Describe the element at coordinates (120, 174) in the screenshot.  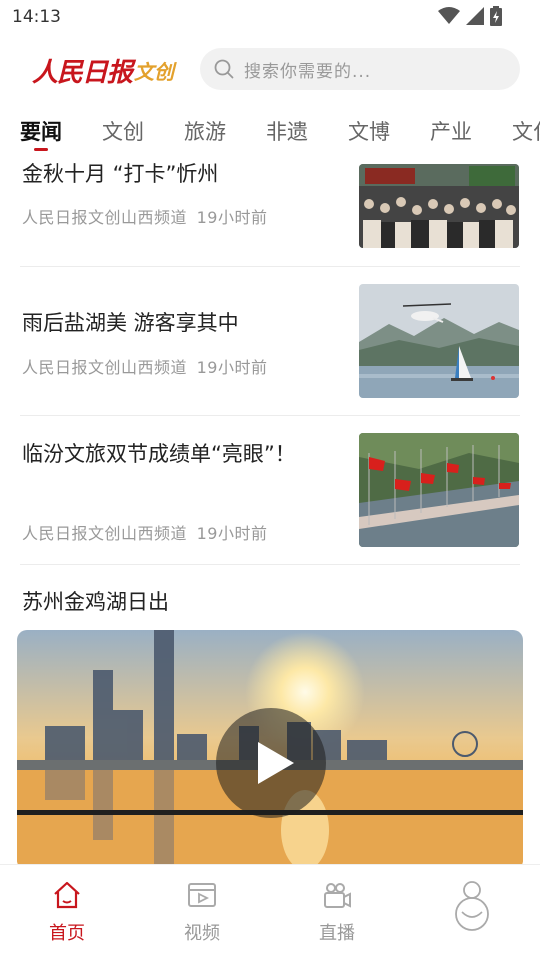
I see `news-title: 金秋十月 “打卡”忻州` at that location.